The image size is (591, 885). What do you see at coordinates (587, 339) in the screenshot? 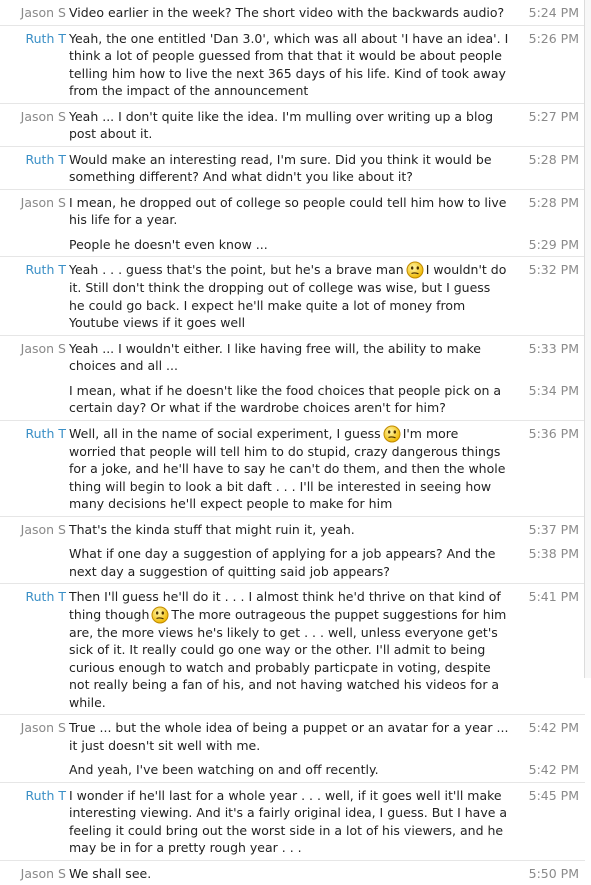
I see `scrollbar` at bounding box center [587, 339].